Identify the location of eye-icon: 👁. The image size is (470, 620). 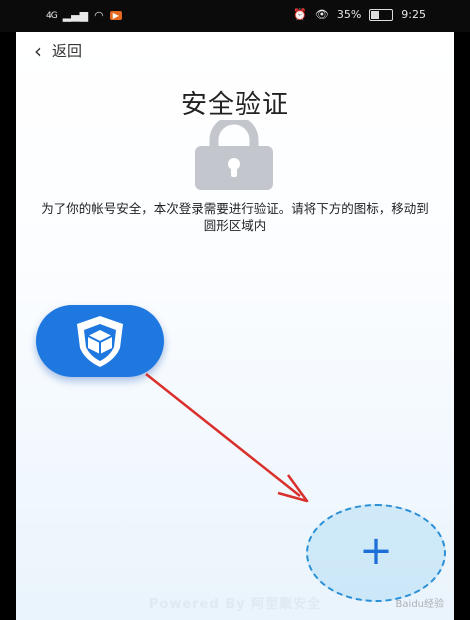
(321, 14).